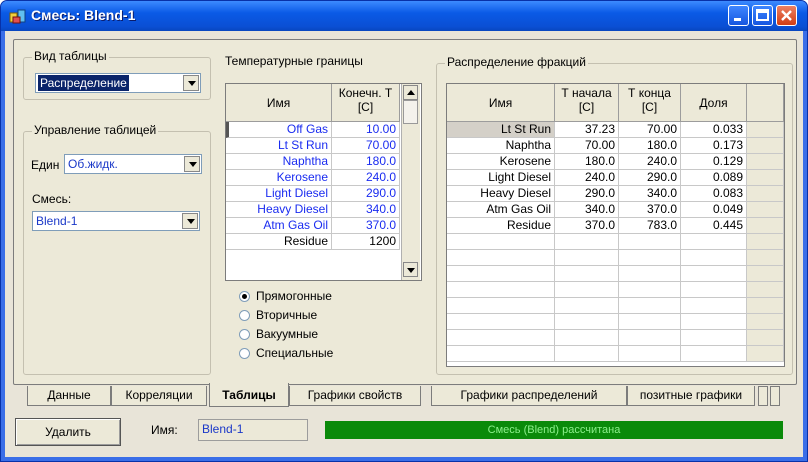 Image resolution: width=808 pixels, height=462 pixels. Describe the element at coordinates (279, 210) in the screenshot. I see `temp-cell-name: Heavy Diesel` at that location.